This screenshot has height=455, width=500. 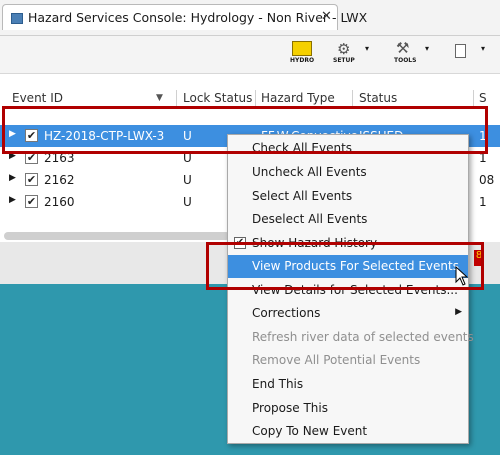 I want to click on s-value: 1, so click(x=483, y=202).